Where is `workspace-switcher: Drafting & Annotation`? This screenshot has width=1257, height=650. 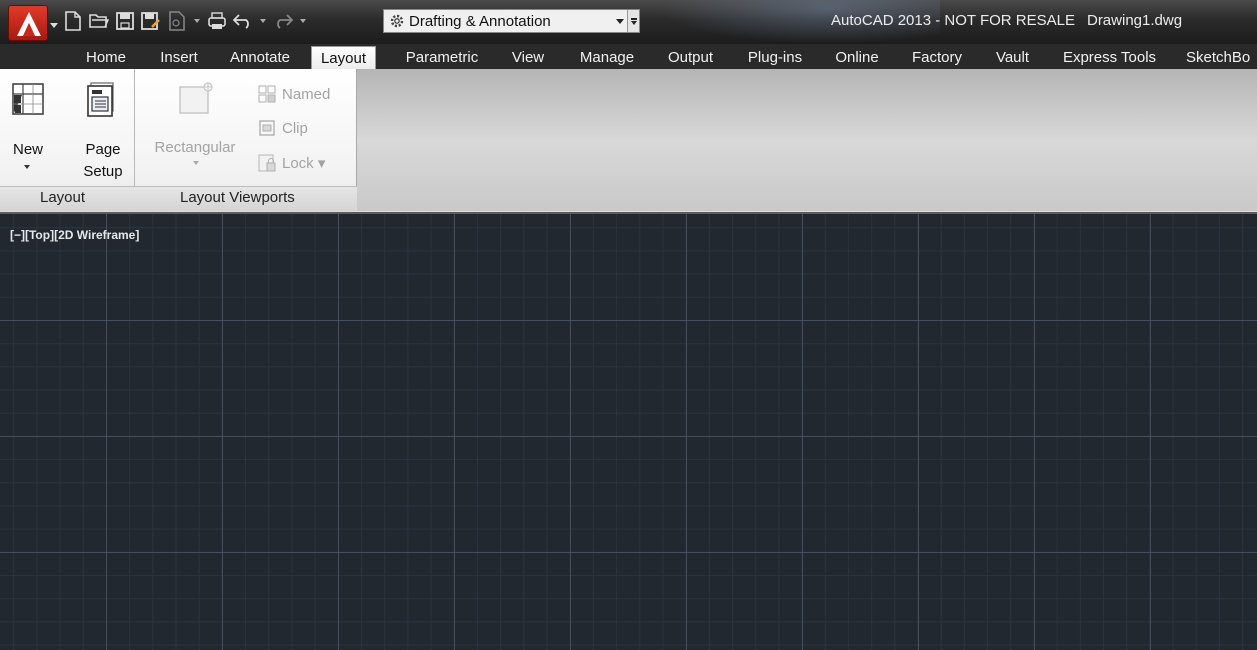 workspace-switcher: Drafting & Annotation is located at coordinates (511, 21).